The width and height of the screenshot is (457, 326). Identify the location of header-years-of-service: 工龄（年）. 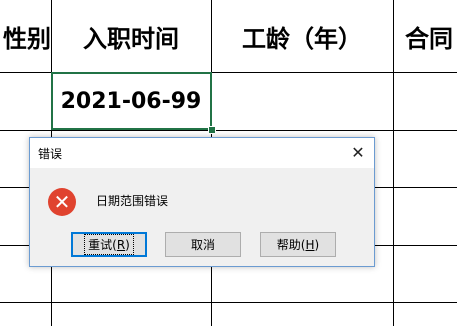
(302, 36).